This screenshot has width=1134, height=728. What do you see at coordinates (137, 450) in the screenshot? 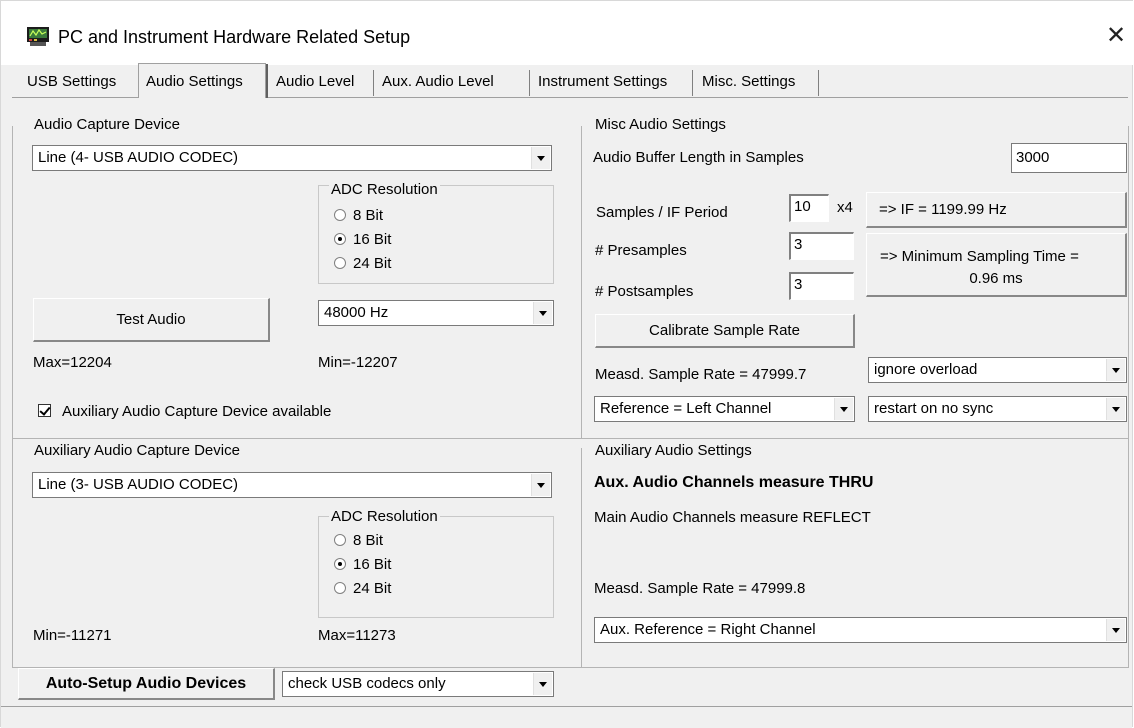
I see `aux-capture-legend: Auxiliary Audio Capture Device` at bounding box center [137, 450].